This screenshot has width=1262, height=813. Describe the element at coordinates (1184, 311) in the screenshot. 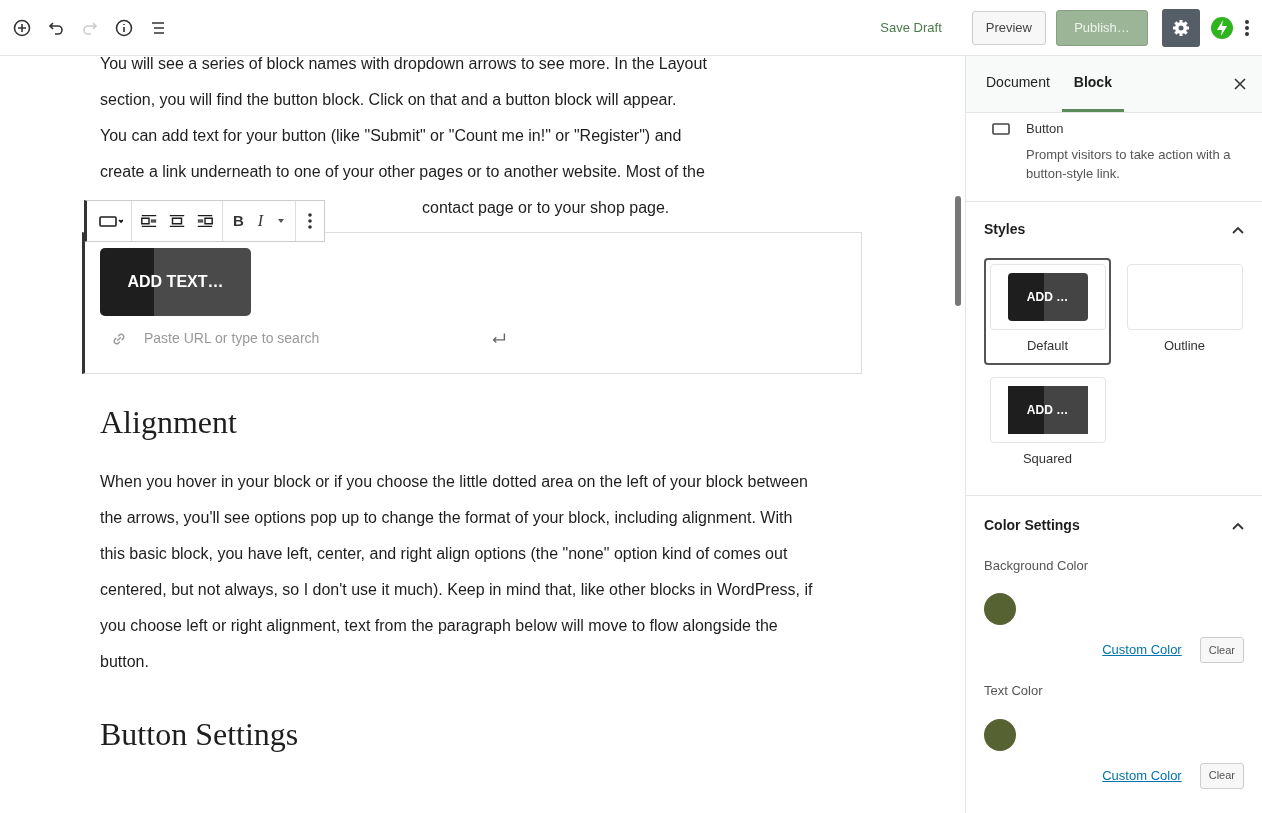

I see `style-option: Outline` at that location.